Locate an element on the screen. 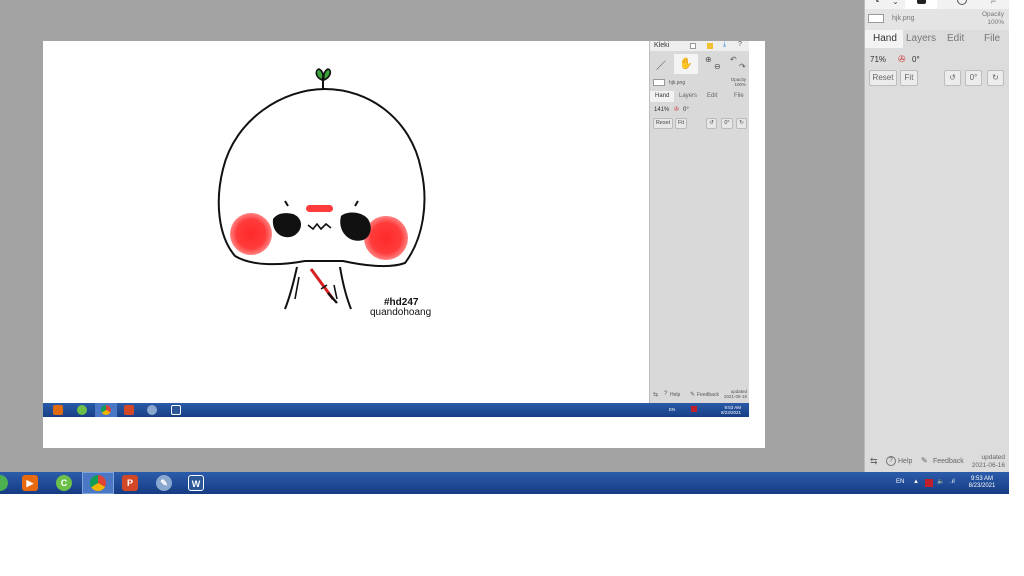 The width and height of the screenshot is (1024, 576). chevron-down-icon: ⌄ is located at coordinates (895, 3).